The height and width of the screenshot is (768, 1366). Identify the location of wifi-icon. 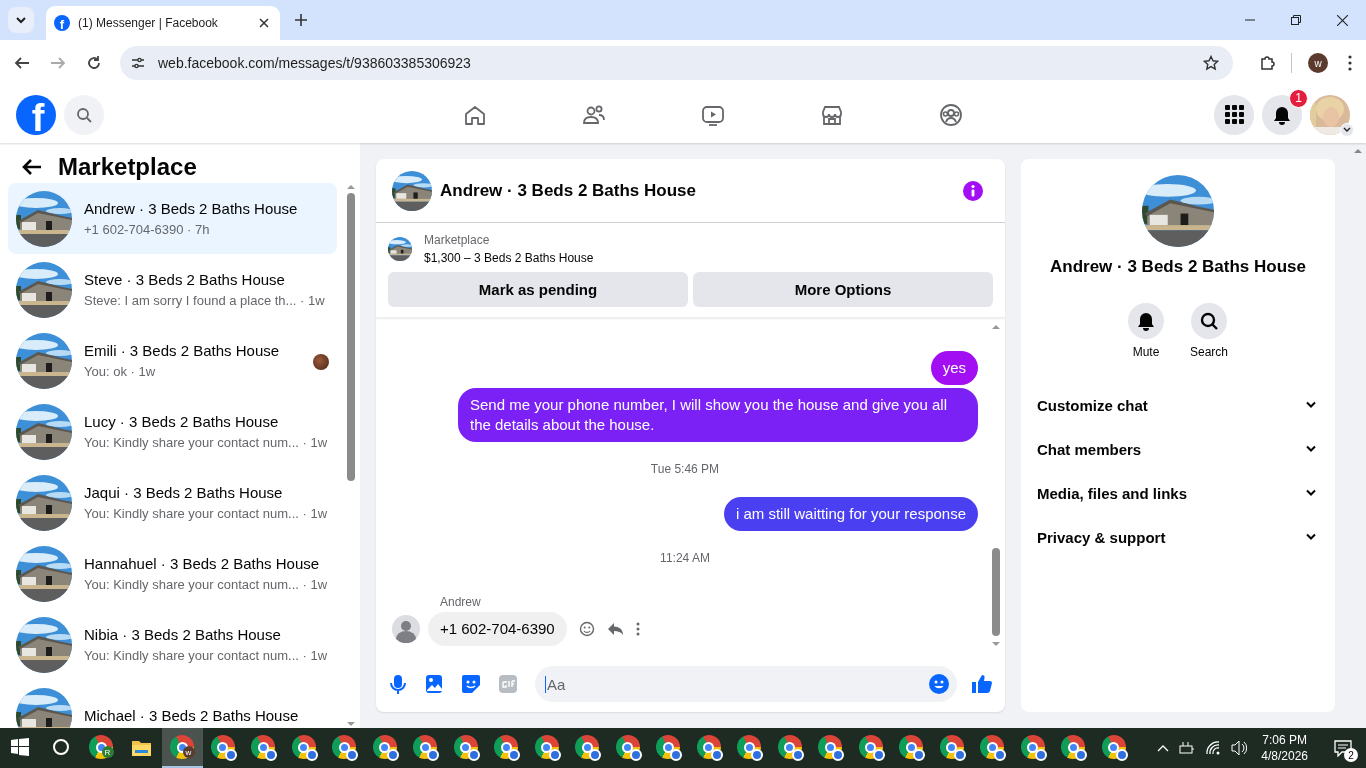
(1213, 748).